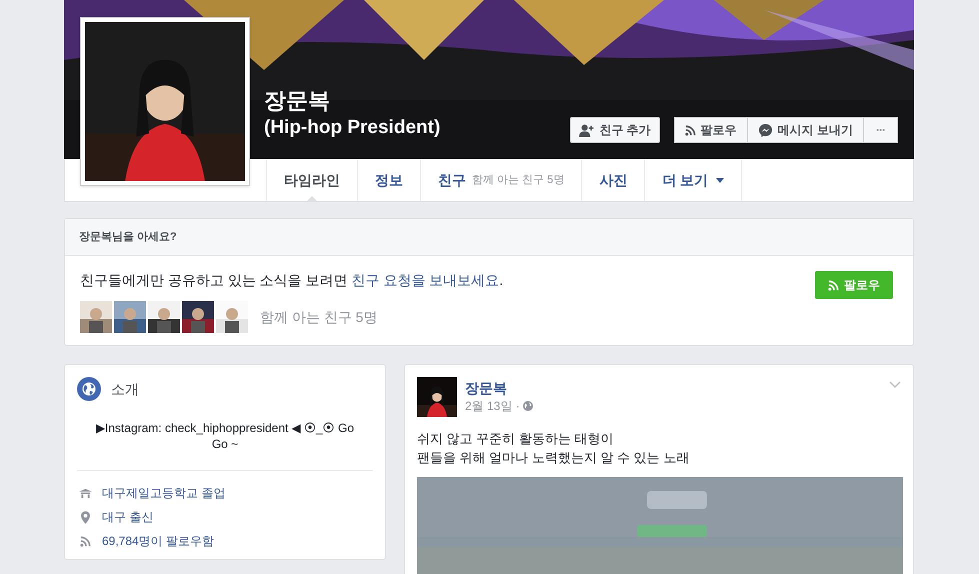 The image size is (979, 574). What do you see at coordinates (158, 541) in the screenshot?
I see `intro-detail: 69,784명이 팔로우함` at bounding box center [158, 541].